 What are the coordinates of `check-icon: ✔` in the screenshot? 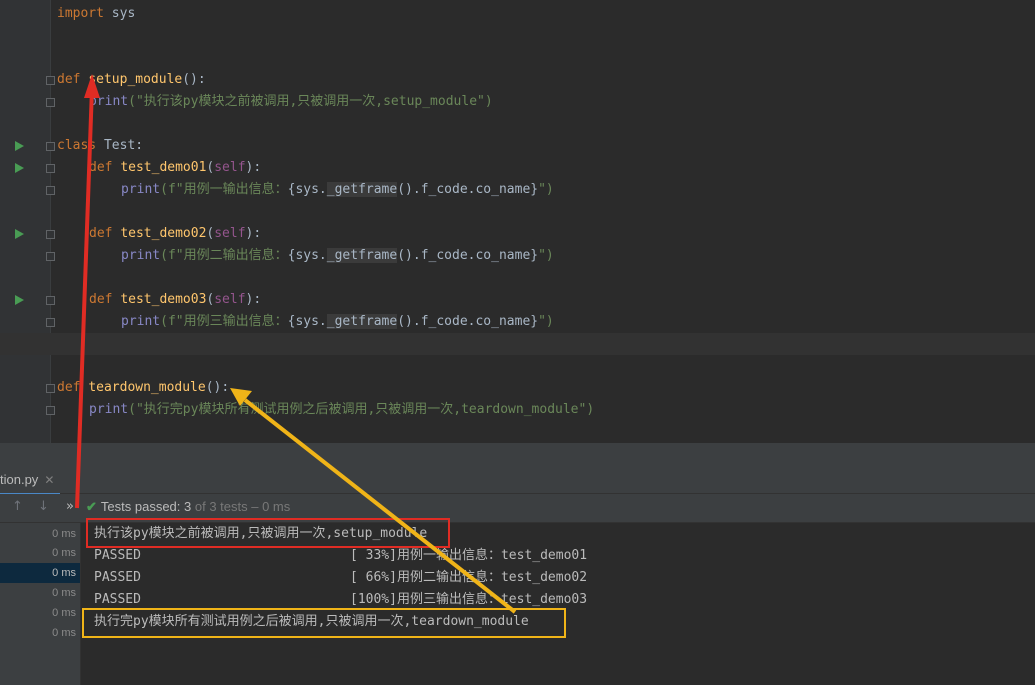 It's located at (91, 506).